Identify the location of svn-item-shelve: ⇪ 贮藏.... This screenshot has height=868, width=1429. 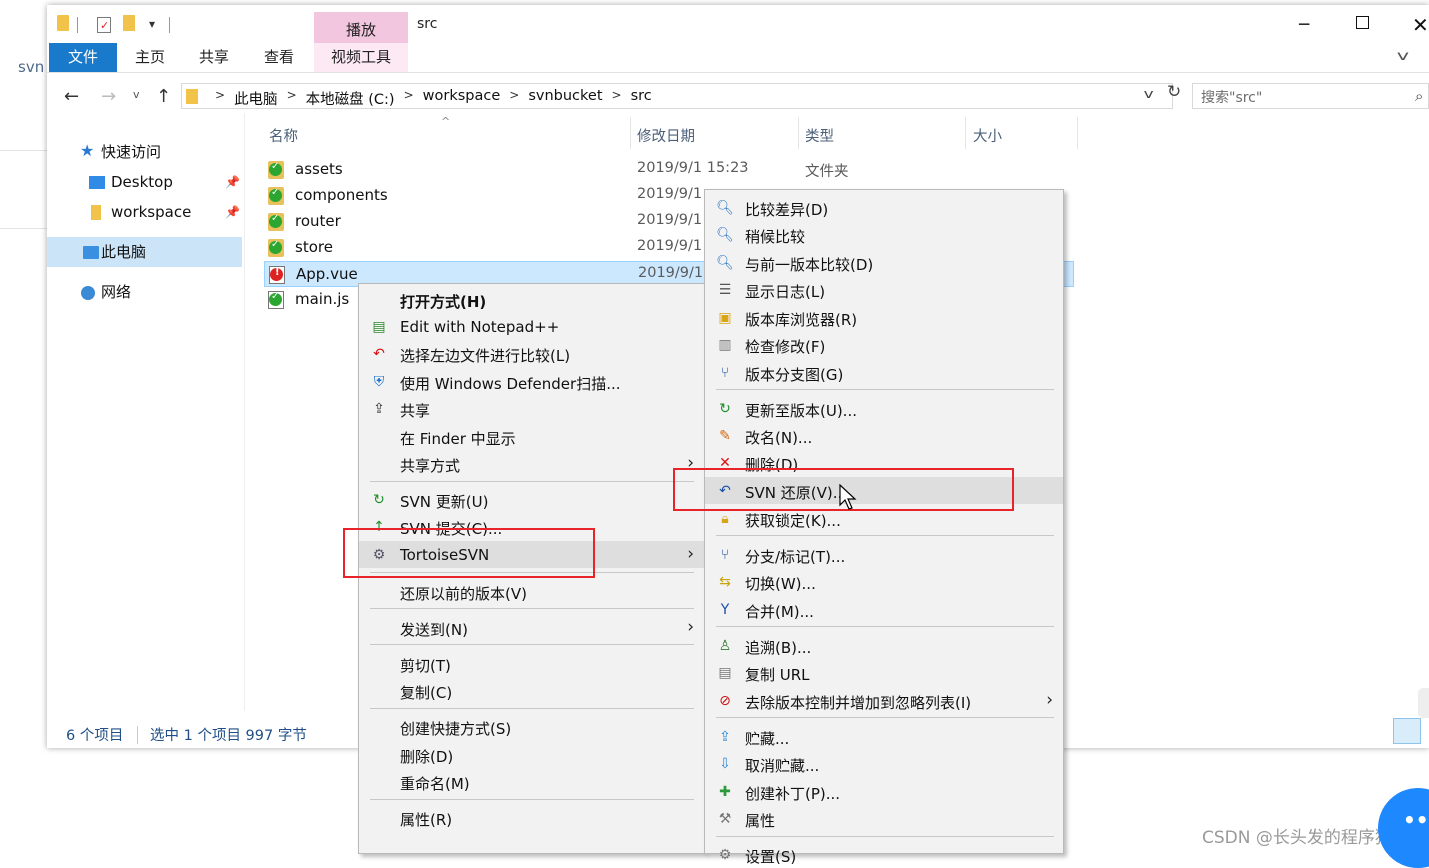
(884, 736).